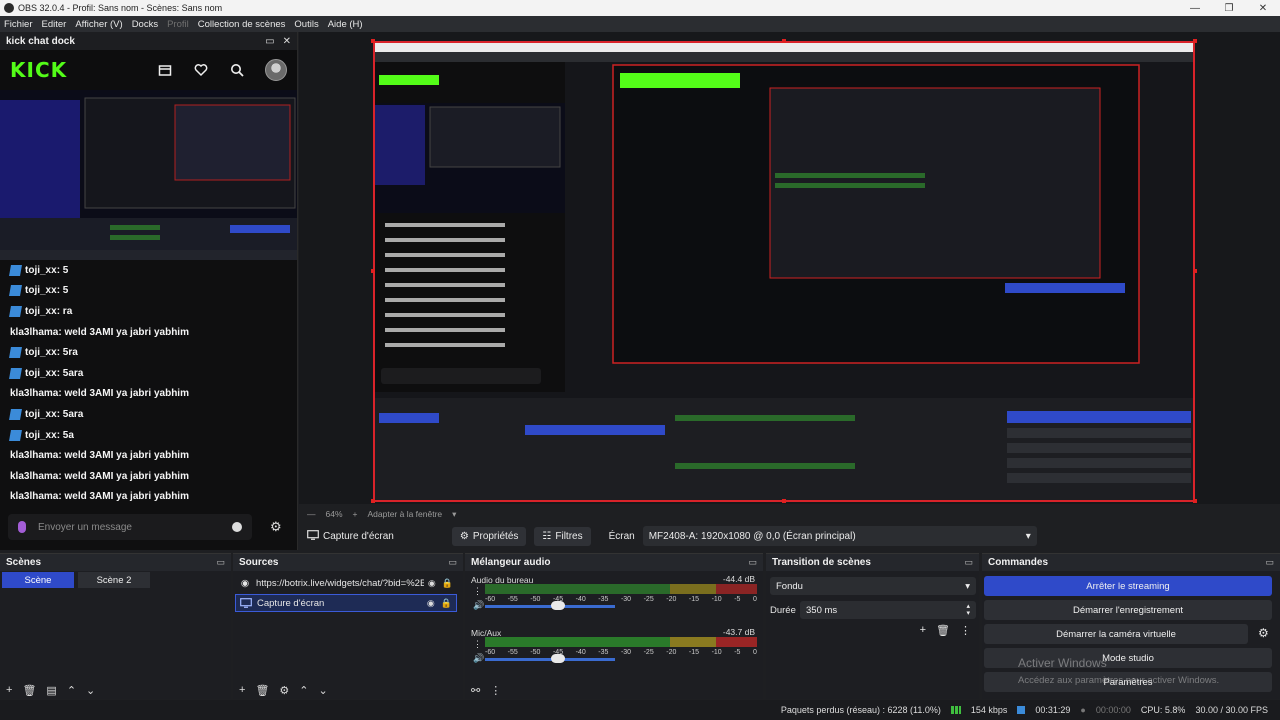 The image size is (1280, 720). What do you see at coordinates (114, 580) in the screenshot?
I see `scene-item: Scène 2` at bounding box center [114, 580].